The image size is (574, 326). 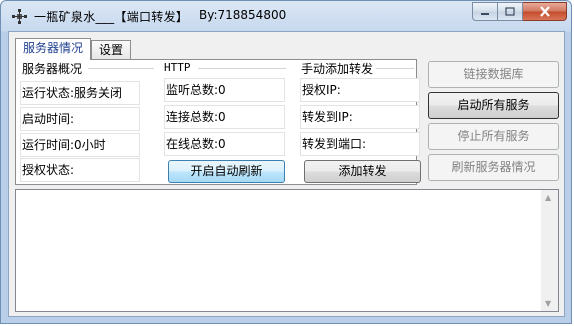 I want to click on add-forward-button: 添加转发, so click(x=362, y=171).